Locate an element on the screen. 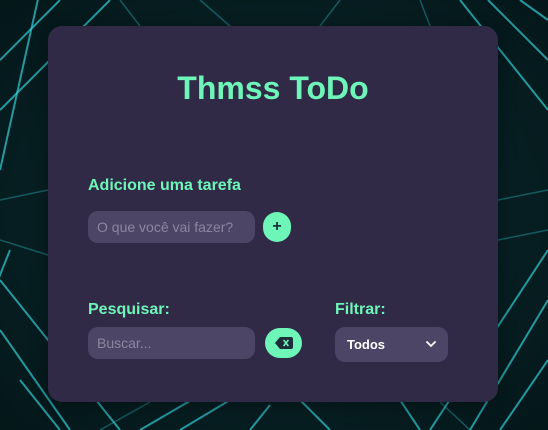  filter-label: Filtrar: is located at coordinates (360, 309).